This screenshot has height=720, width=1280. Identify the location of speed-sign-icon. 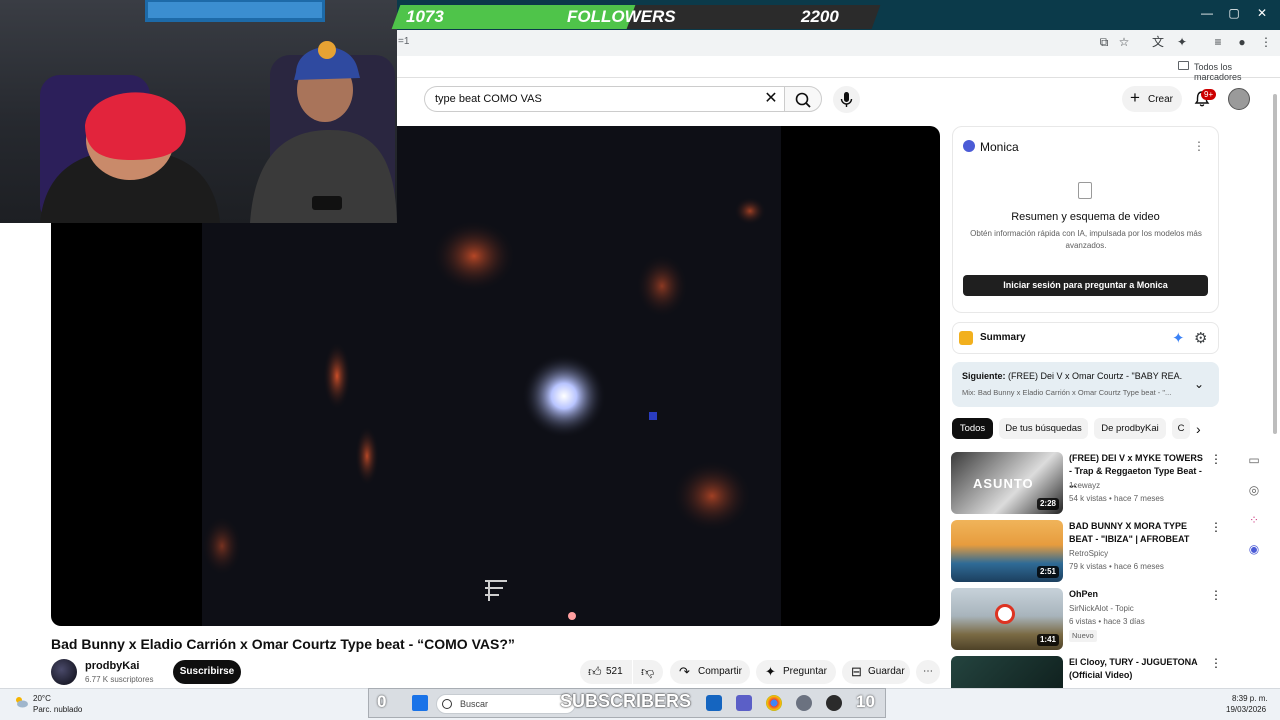
(1005, 614).